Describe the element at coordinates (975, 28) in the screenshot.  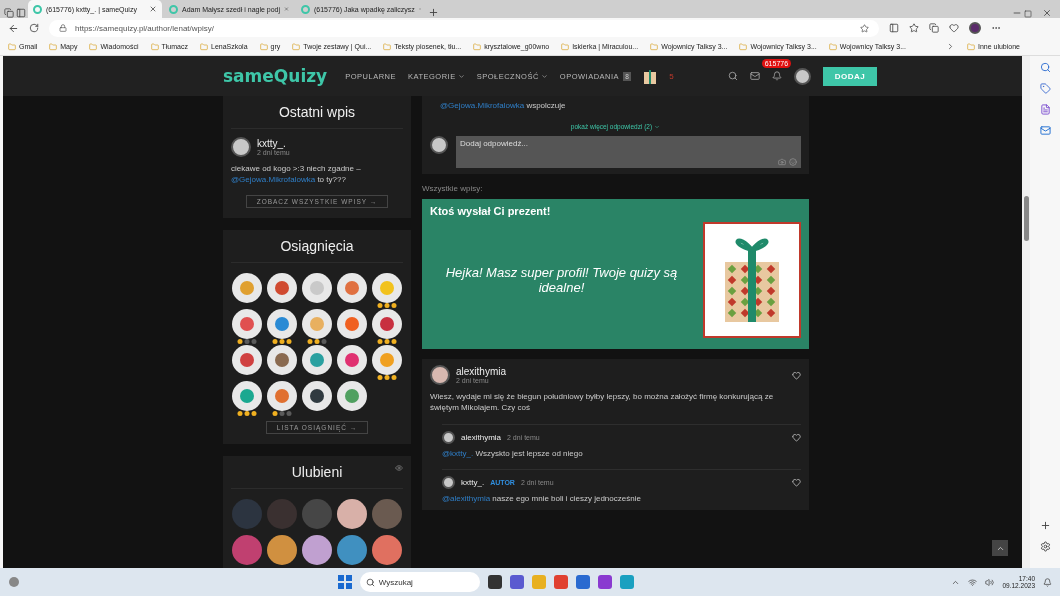
I see `profile-avatar` at that location.